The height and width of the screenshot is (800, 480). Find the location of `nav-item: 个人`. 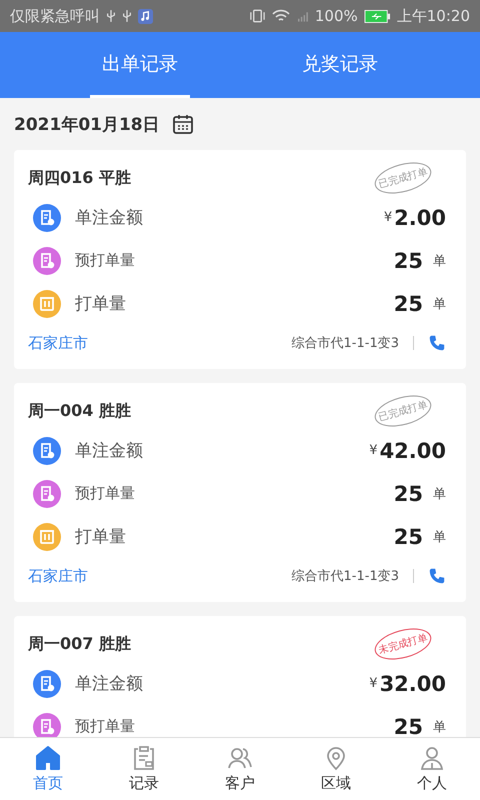

nav-item: 个人 is located at coordinates (432, 769).